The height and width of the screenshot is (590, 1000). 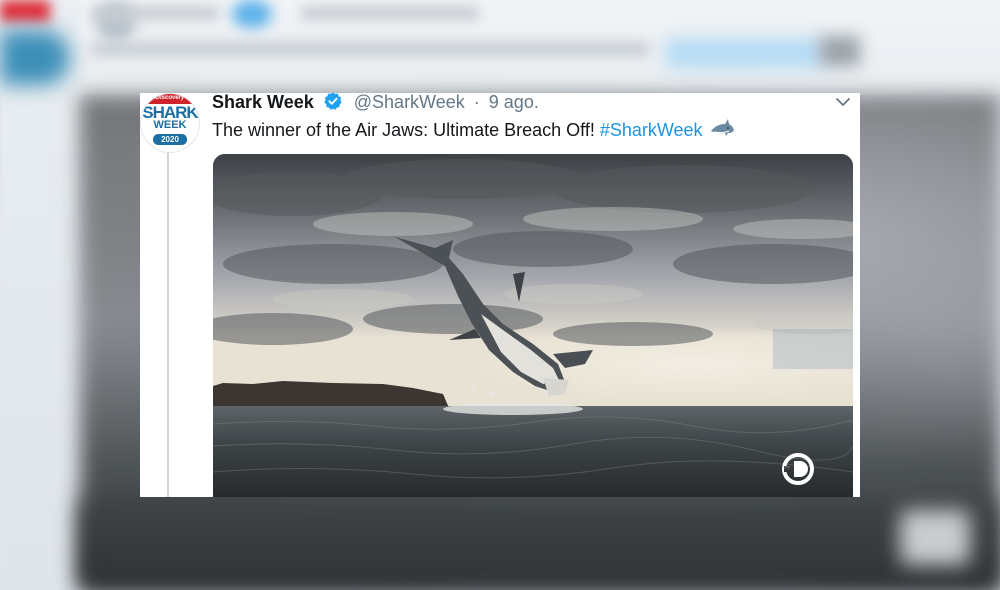 I want to click on background-bottom-blur, so click(x=540, y=545).